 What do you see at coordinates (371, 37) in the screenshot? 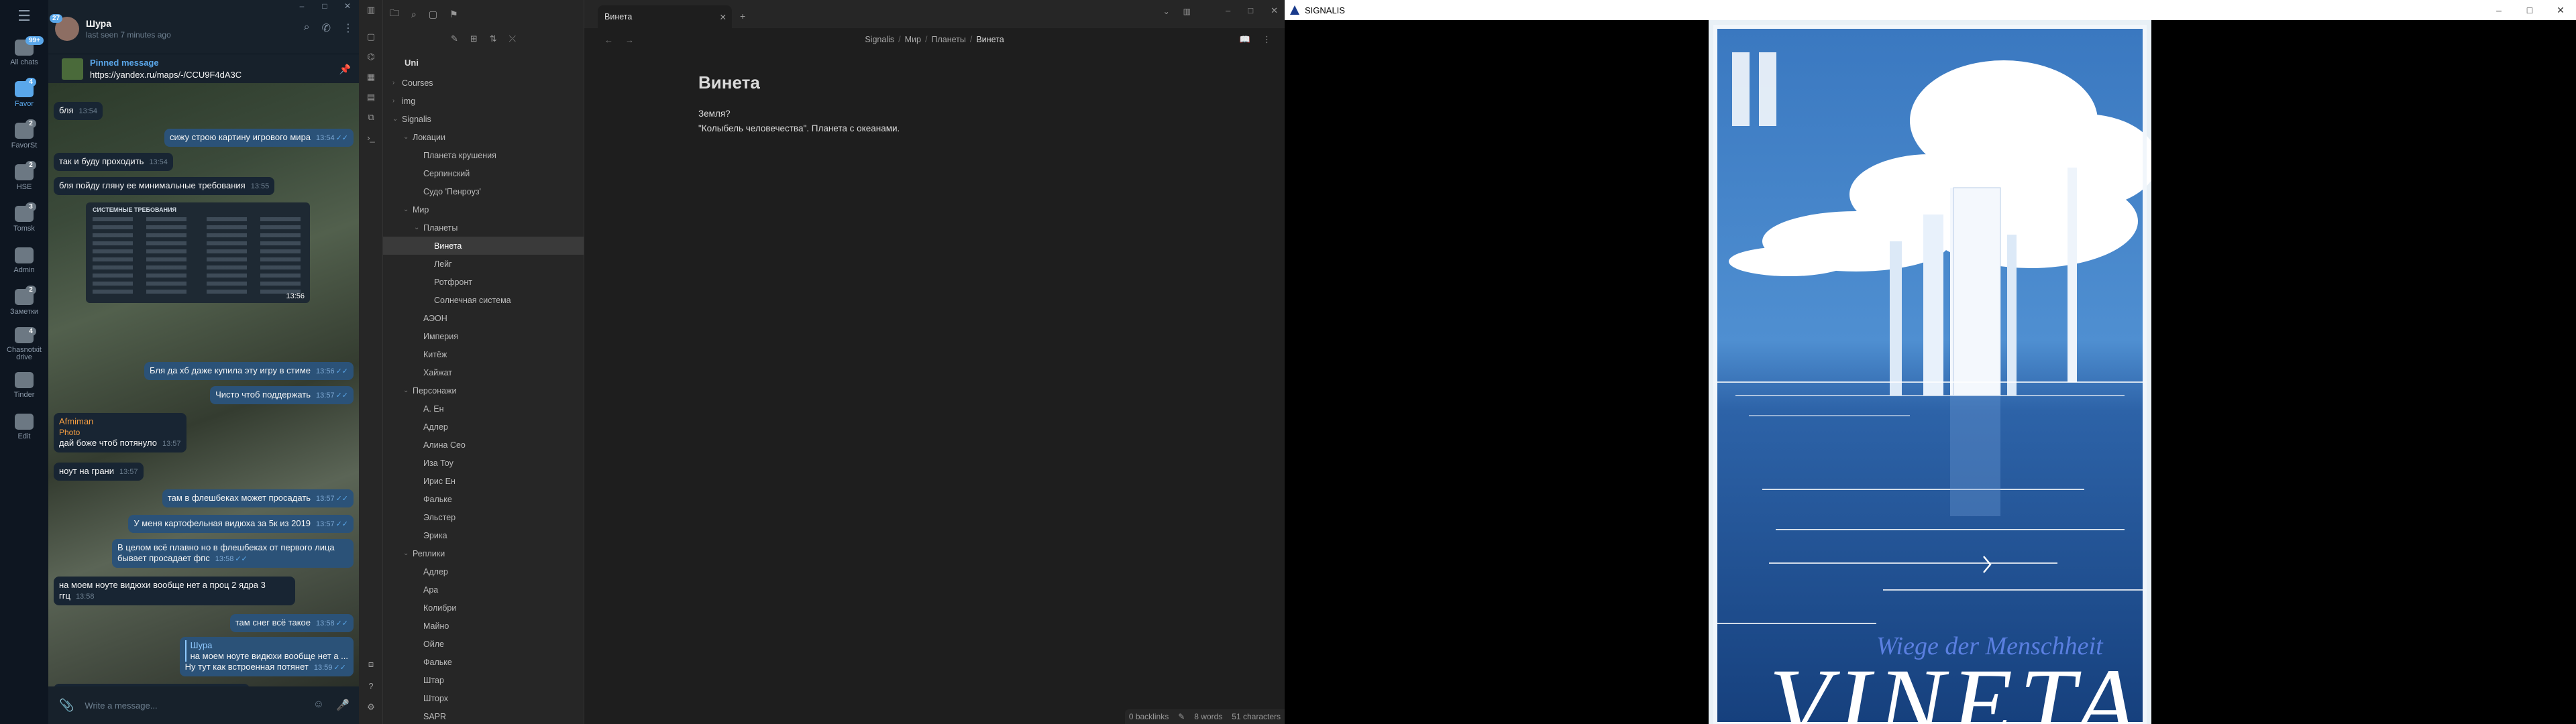
I see `file-icon: ▢` at bounding box center [371, 37].